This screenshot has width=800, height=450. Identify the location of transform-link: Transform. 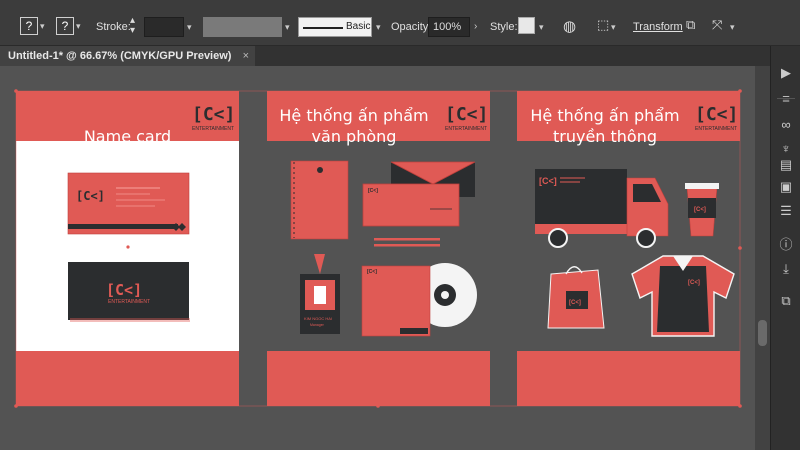
(658, 27).